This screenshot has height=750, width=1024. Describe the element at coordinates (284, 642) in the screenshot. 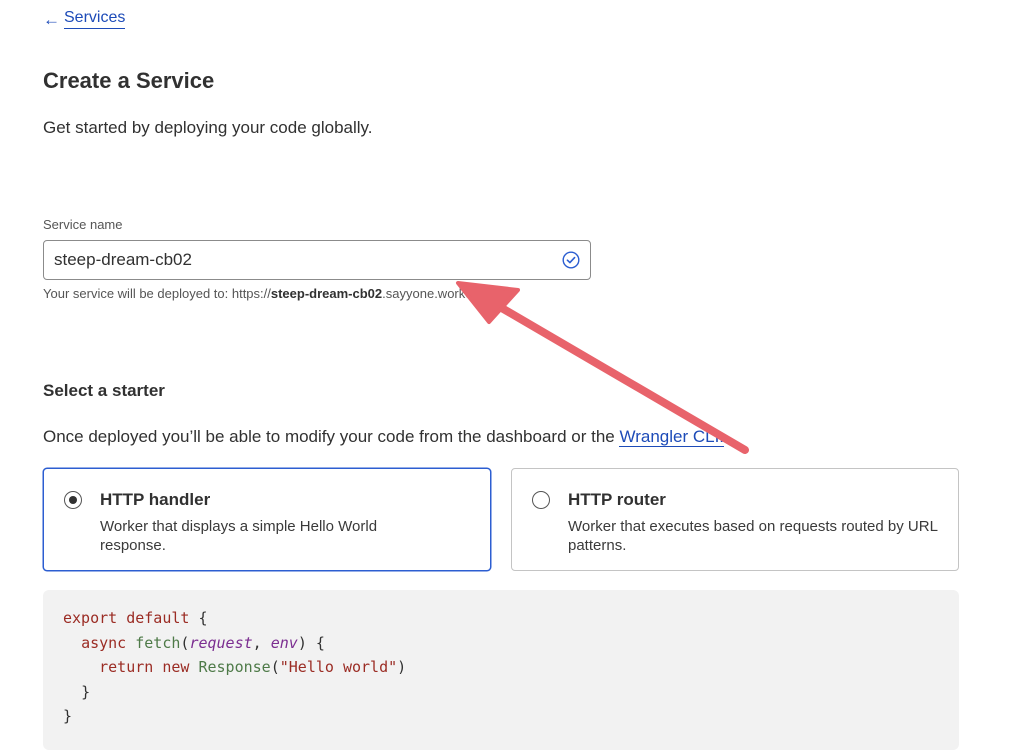

I see `code-token: env` at that location.